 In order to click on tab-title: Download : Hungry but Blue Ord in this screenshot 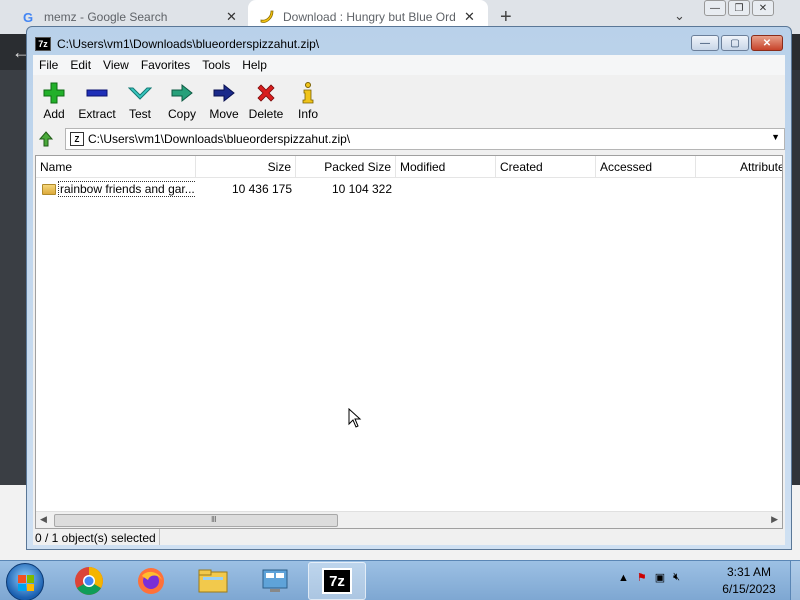, I will do `click(369, 17)`.